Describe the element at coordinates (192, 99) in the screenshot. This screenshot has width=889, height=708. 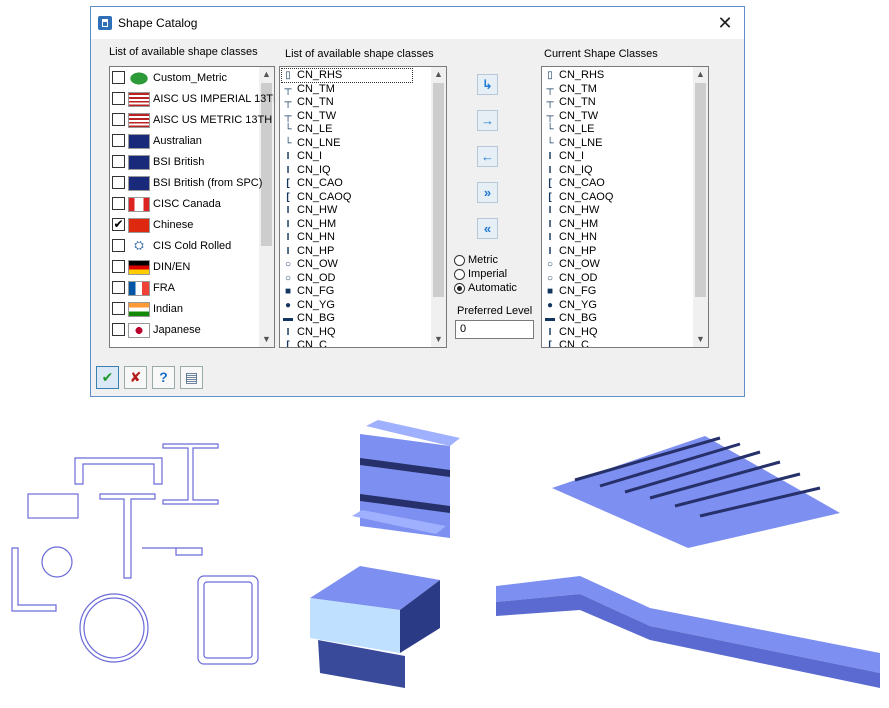
I see `catalog-item: AISC US IMPERIAL 13TH` at that location.